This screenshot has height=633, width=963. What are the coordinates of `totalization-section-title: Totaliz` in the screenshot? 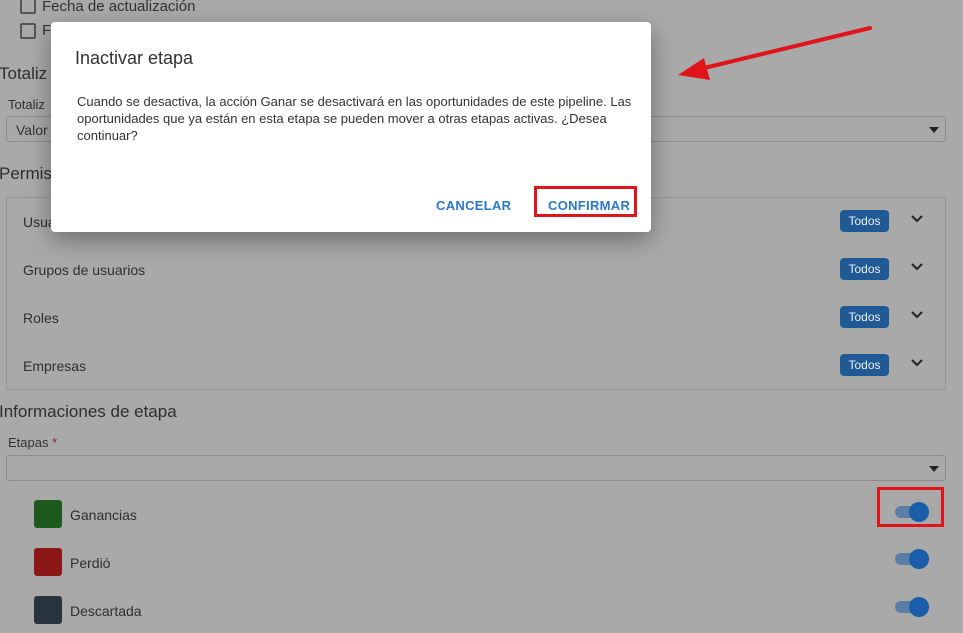 It's located at (24, 73).